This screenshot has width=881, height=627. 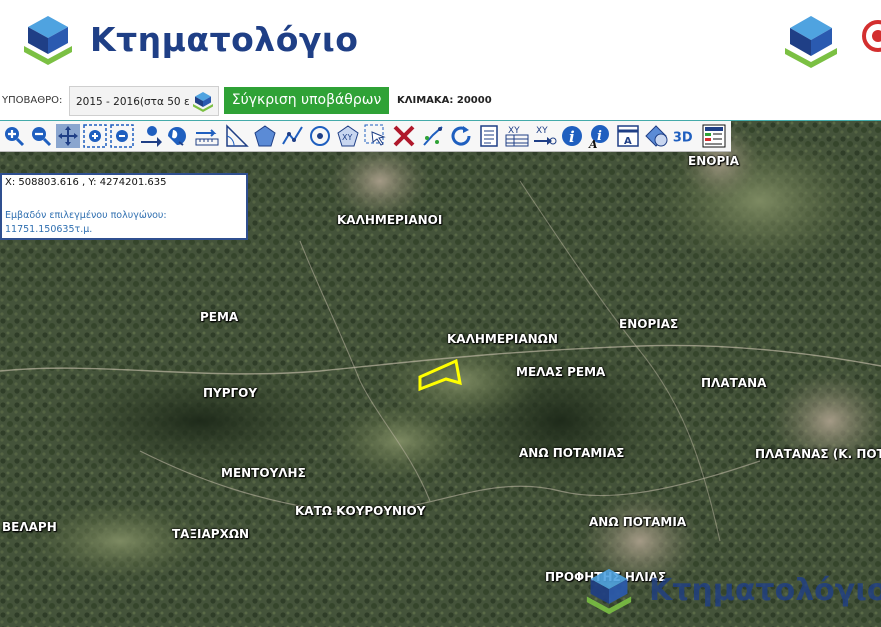 What do you see at coordinates (404, 136) in the screenshot?
I see `clear-icon` at bounding box center [404, 136].